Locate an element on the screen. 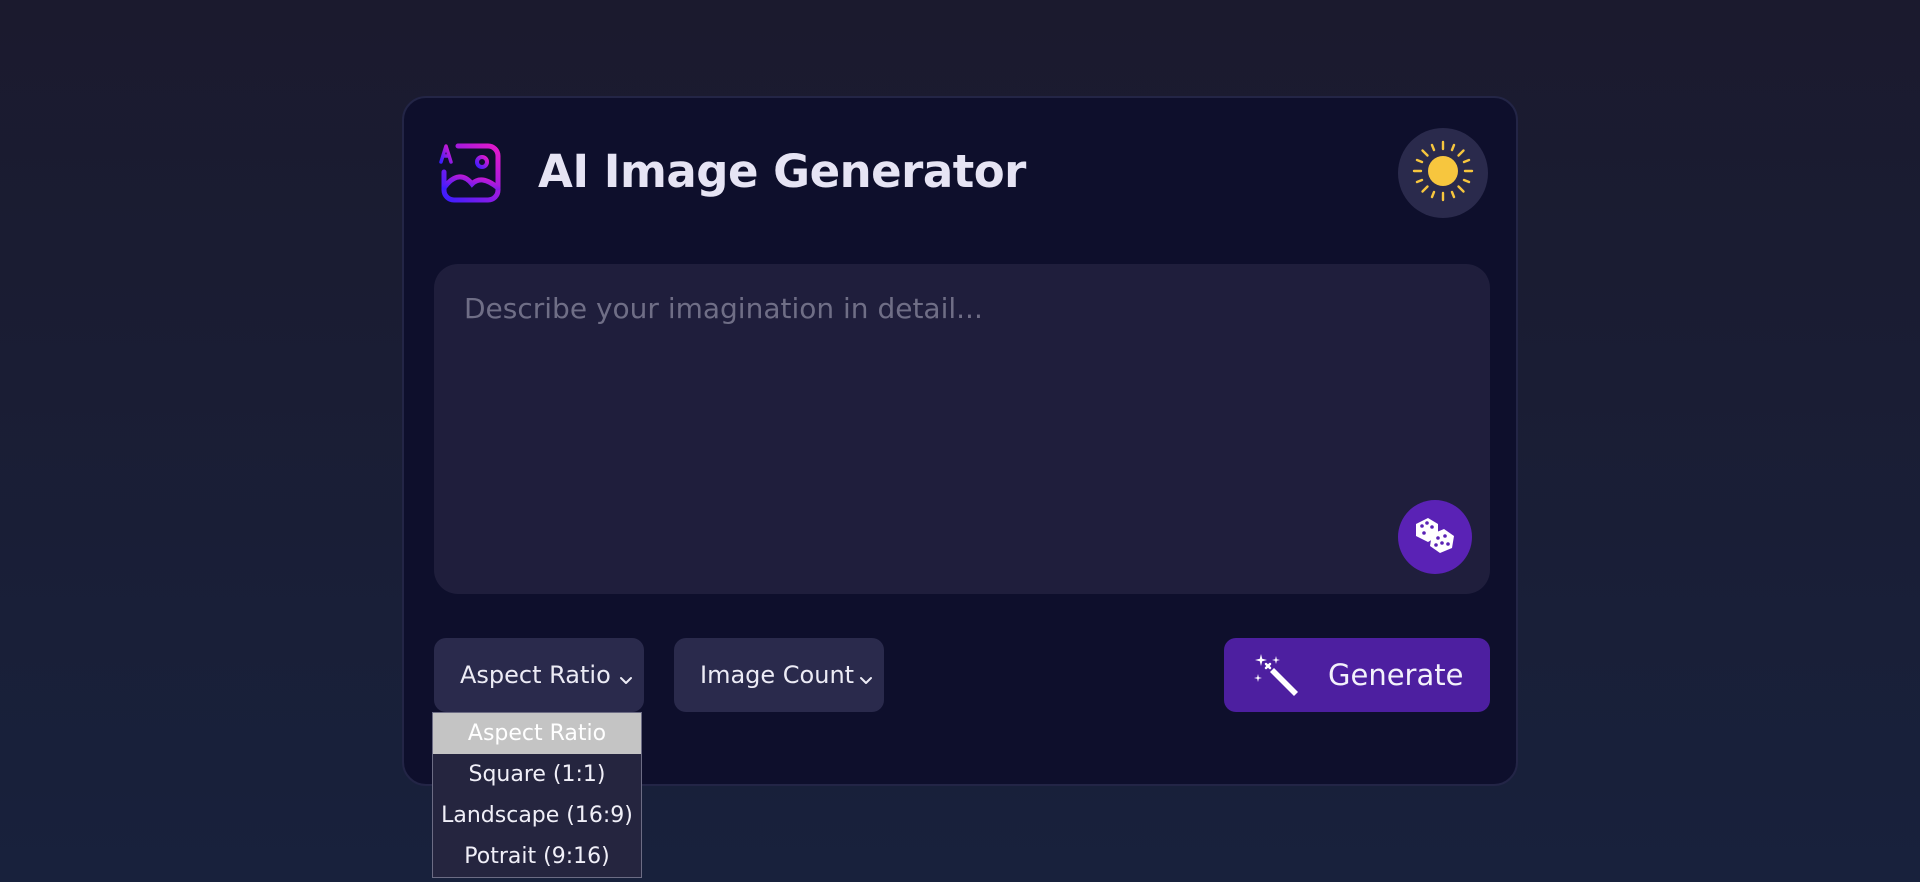  page-title: AI Image Generator is located at coordinates (782, 171).